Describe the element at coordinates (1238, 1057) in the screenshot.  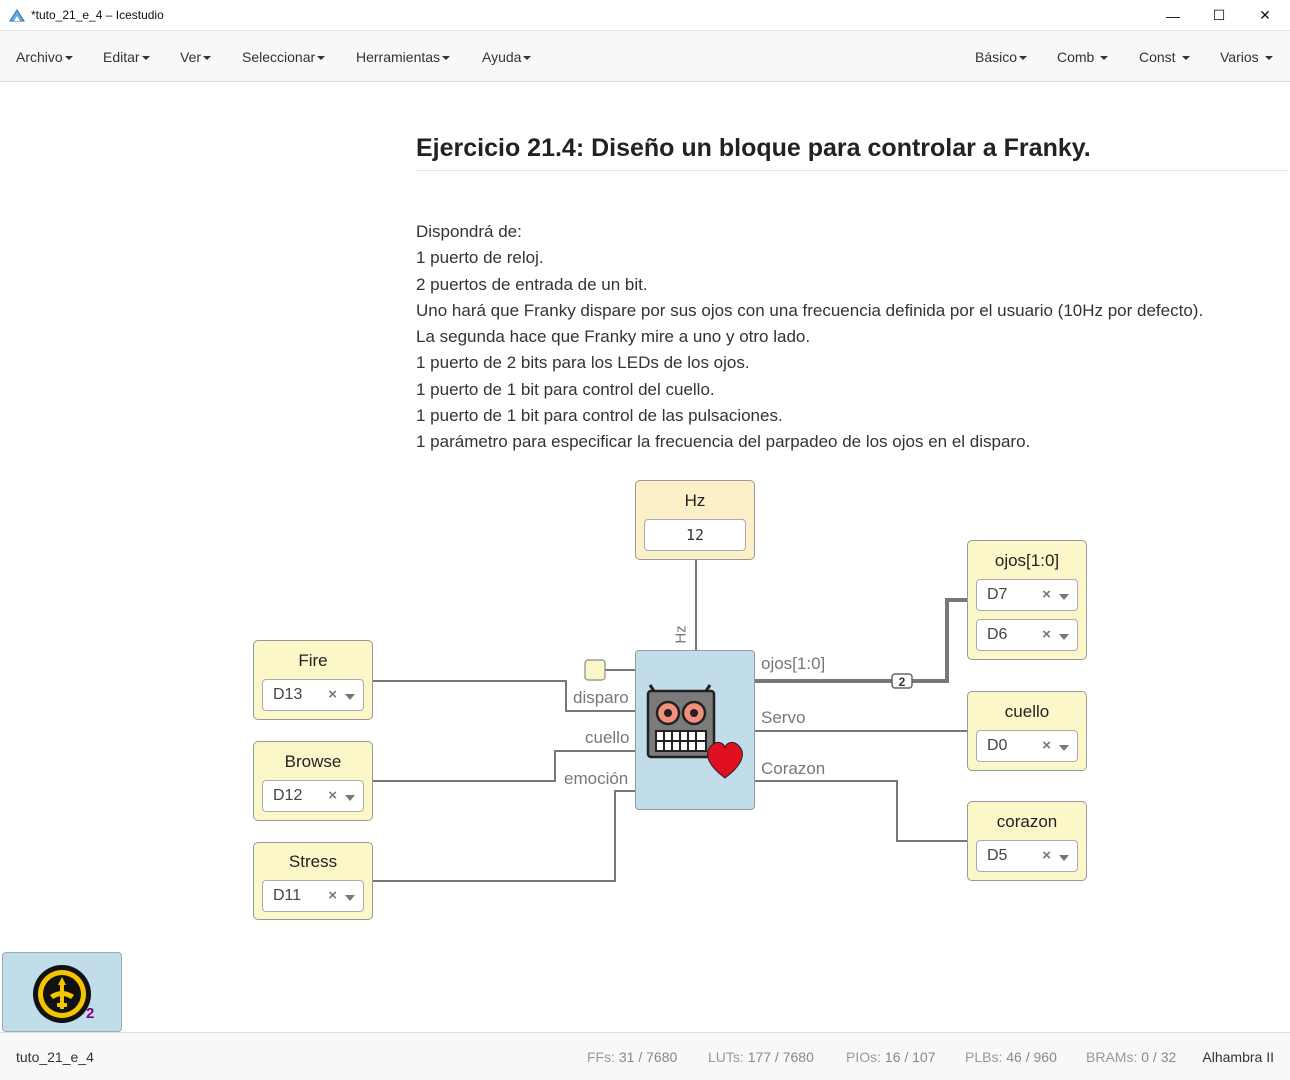
I see `board-selector: Alhambra II` at that location.